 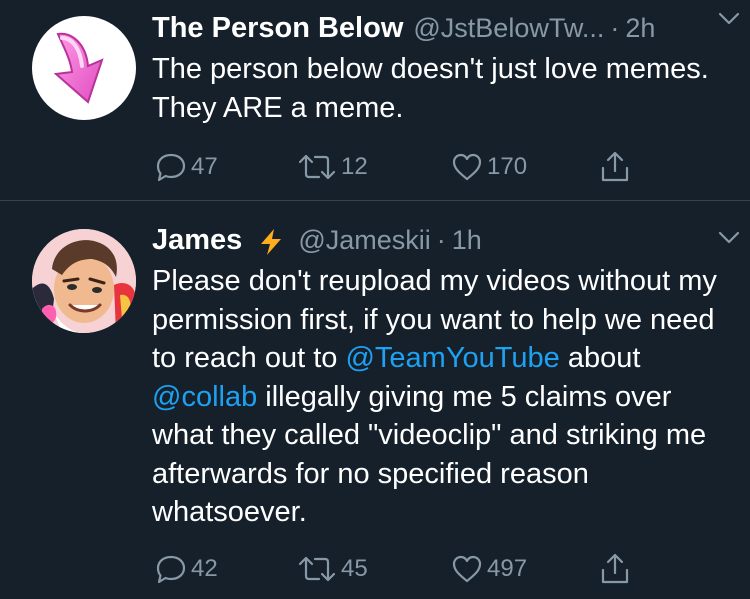 I want to click on action-bar: 42 45 497, so click(x=400, y=569).